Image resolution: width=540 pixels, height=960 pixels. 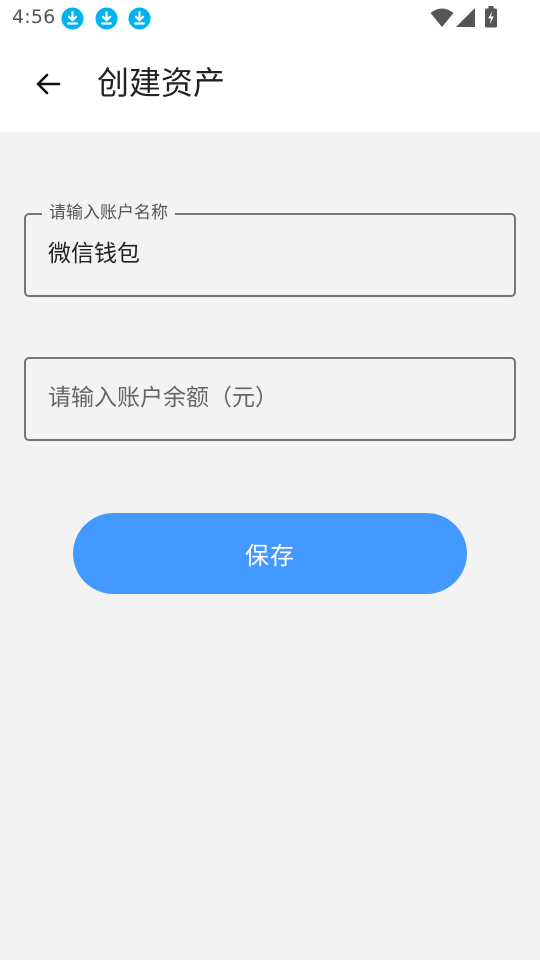 What do you see at coordinates (108, 213) in the screenshot?
I see `account-name-label: 请输入账户名称` at bounding box center [108, 213].